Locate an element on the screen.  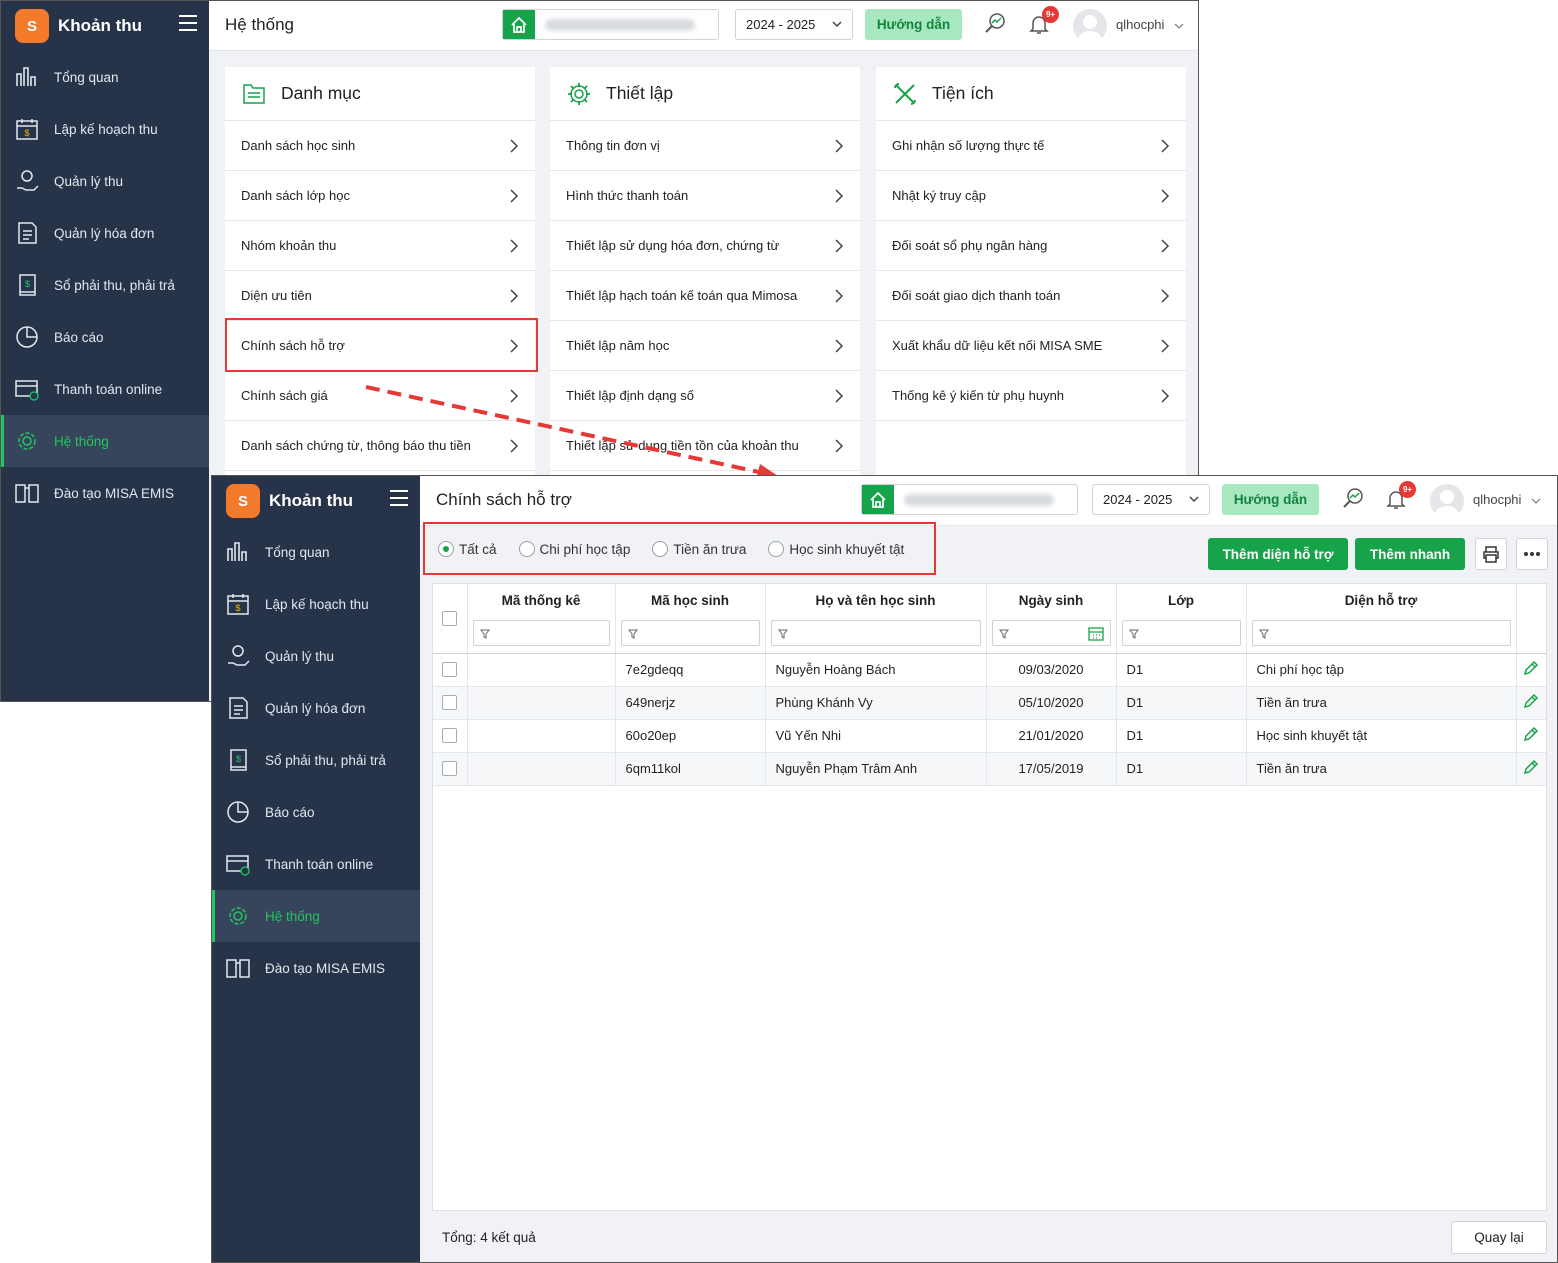
nav-item: $ Lập kế hoạch thu is located at coordinates (316, 604).